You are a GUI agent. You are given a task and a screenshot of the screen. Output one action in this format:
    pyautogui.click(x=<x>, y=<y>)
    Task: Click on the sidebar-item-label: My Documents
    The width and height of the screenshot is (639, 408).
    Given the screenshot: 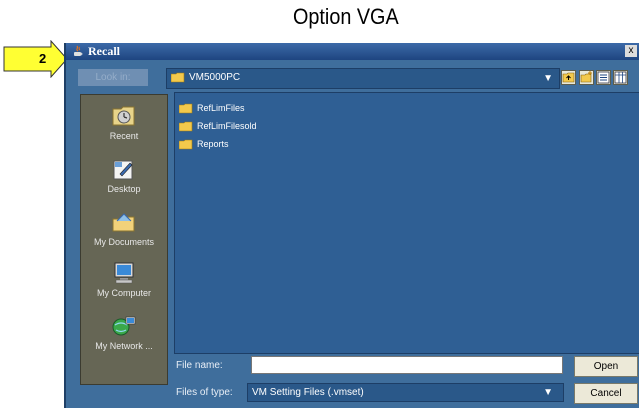 What is the action you would take?
    pyautogui.click(x=124, y=242)
    